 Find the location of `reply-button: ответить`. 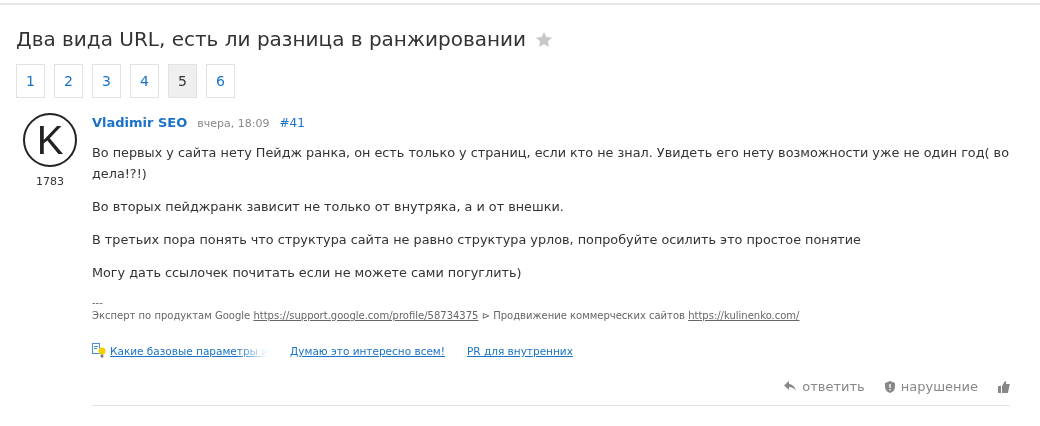

reply-button: ответить is located at coordinates (824, 386).